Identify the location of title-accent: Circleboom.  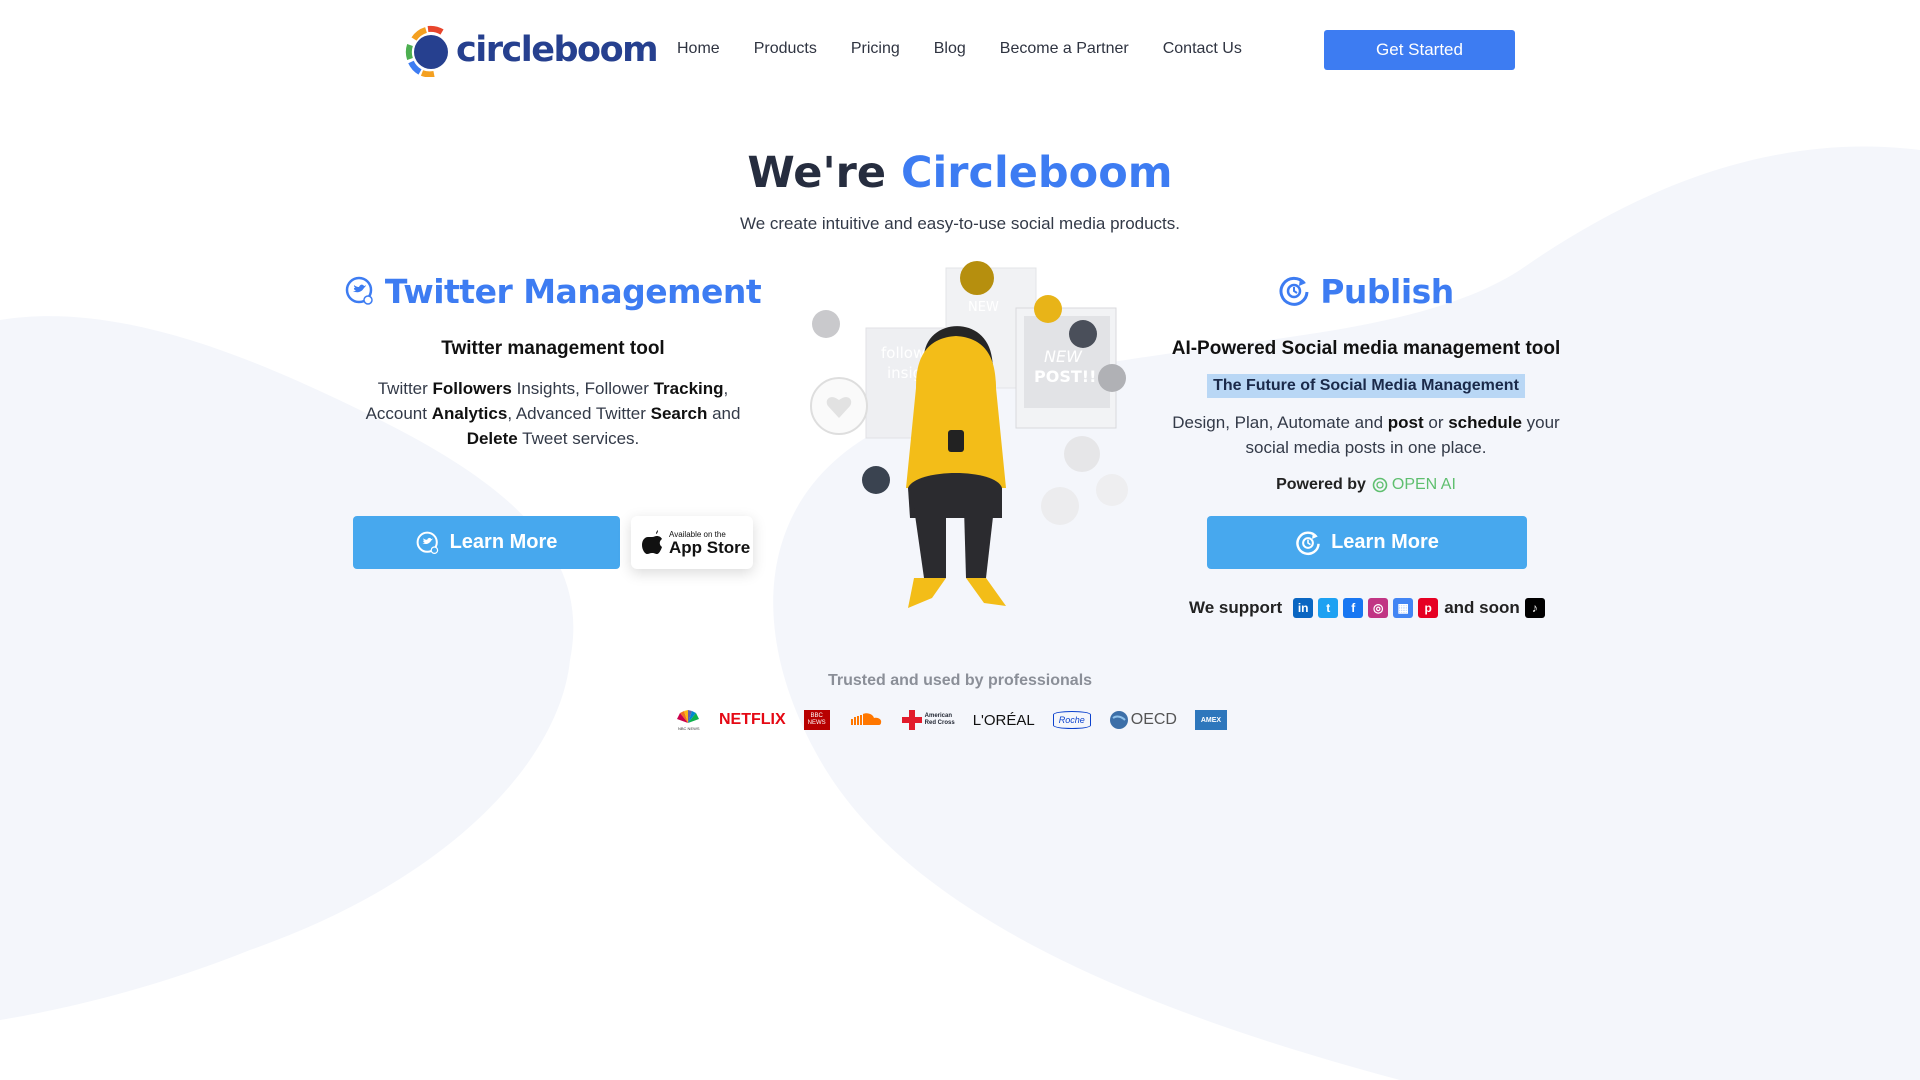
(1037, 173).